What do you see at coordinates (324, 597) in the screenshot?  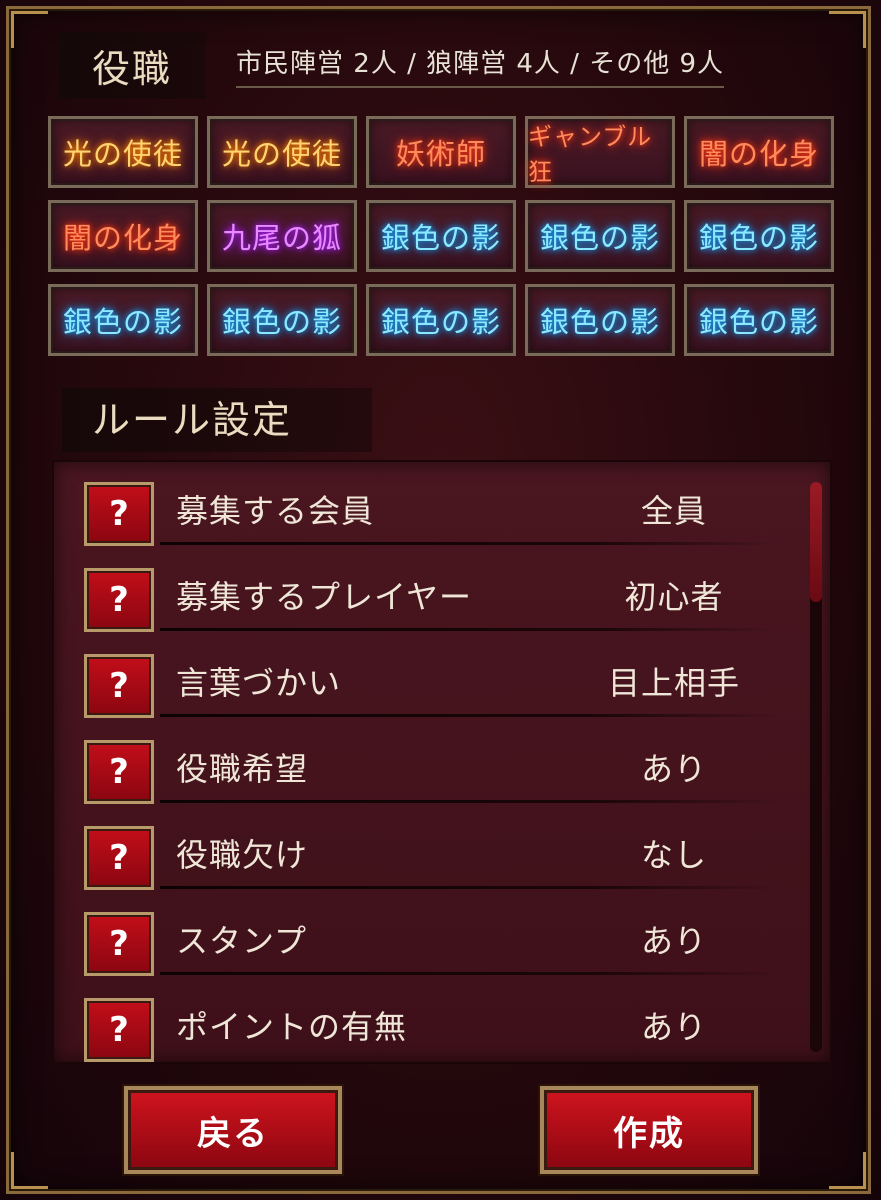 I see `rule-label: 募集するプレイヤー` at bounding box center [324, 597].